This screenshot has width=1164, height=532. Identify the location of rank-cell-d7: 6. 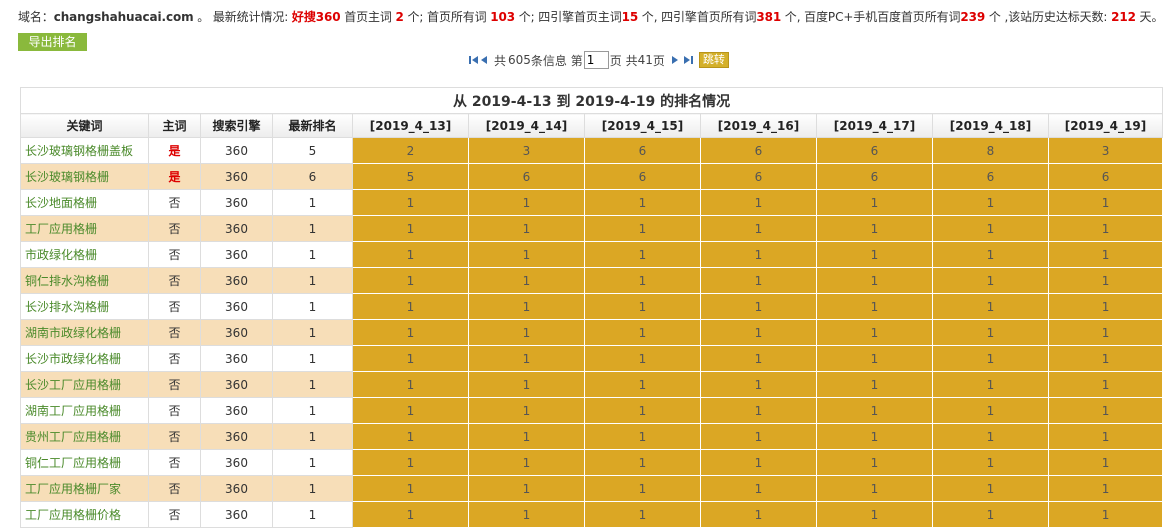
(1105, 176).